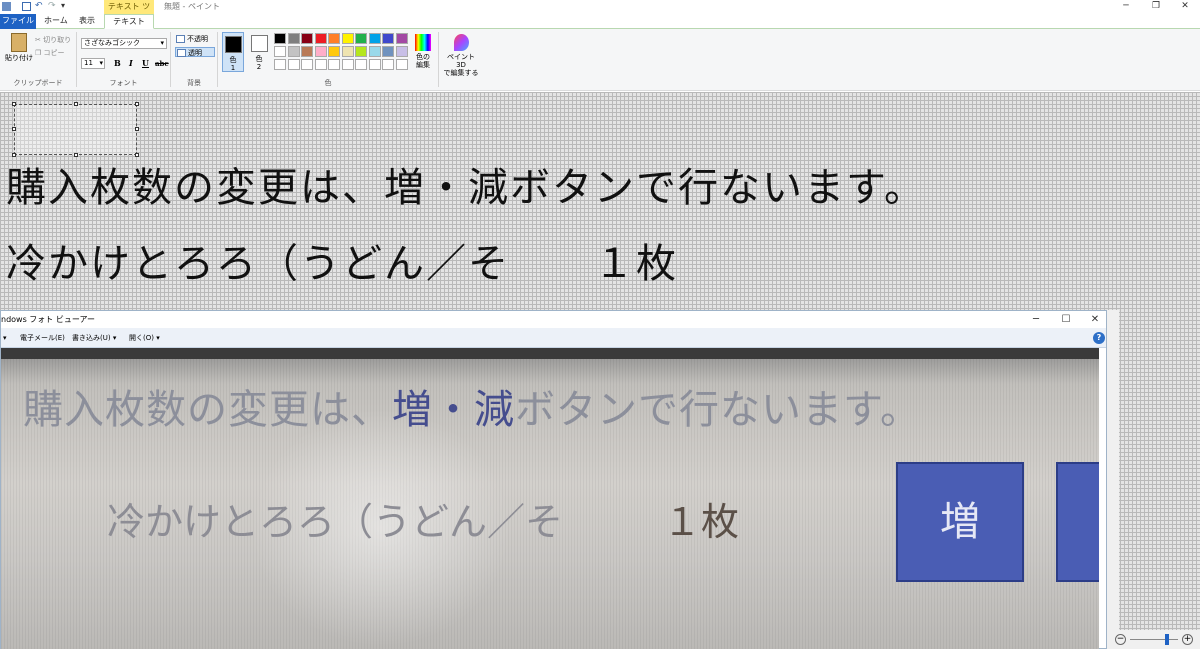 The height and width of the screenshot is (649, 1200). I want to click on photo-viewer-title: ndows フォト ビューアー, so click(48, 319).